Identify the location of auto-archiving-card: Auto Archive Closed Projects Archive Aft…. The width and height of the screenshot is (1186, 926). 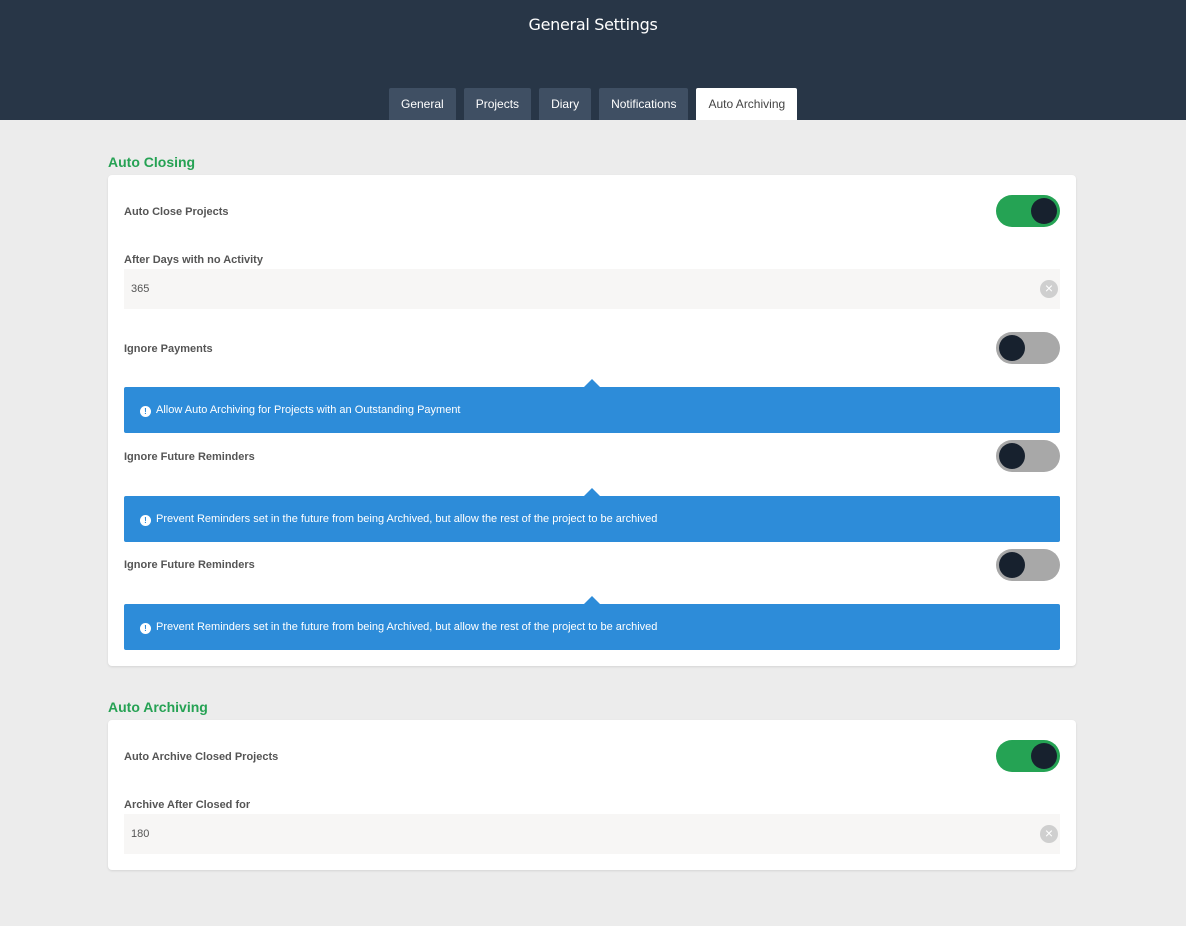
(592, 795).